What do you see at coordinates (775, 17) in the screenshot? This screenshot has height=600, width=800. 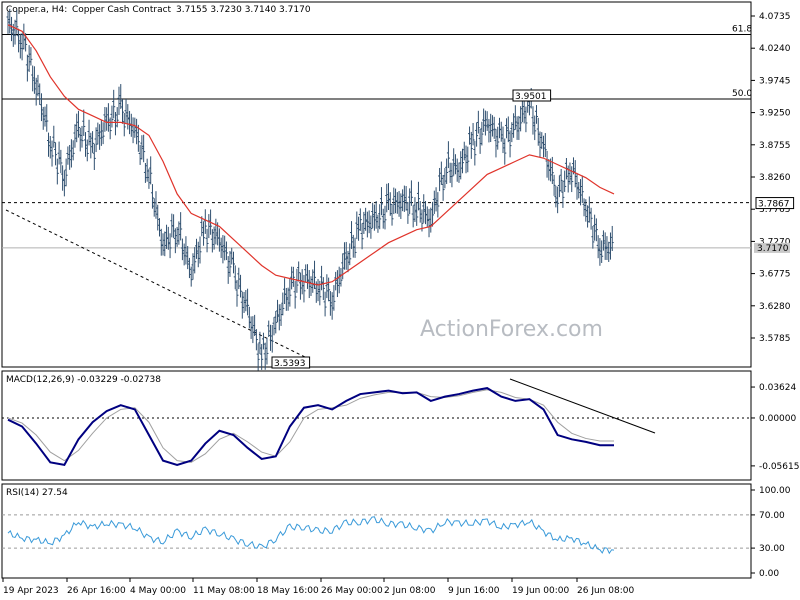 I see `price-tick-label: 4.0735` at bounding box center [775, 17].